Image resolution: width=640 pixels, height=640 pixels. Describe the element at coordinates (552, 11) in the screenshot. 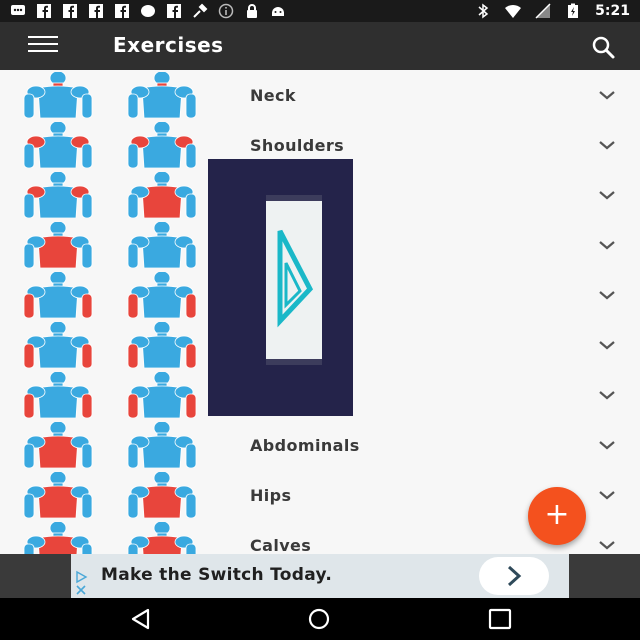

I see `system-icons: 5:21` at that location.